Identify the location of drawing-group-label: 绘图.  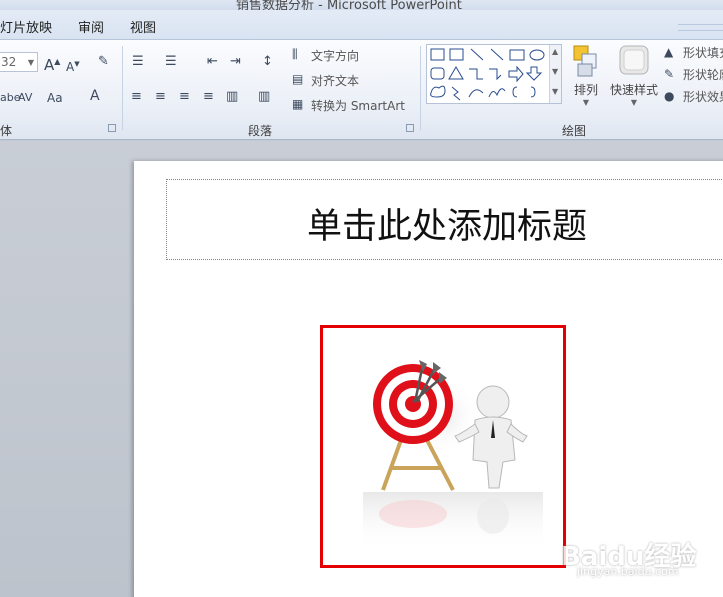
(574, 131).